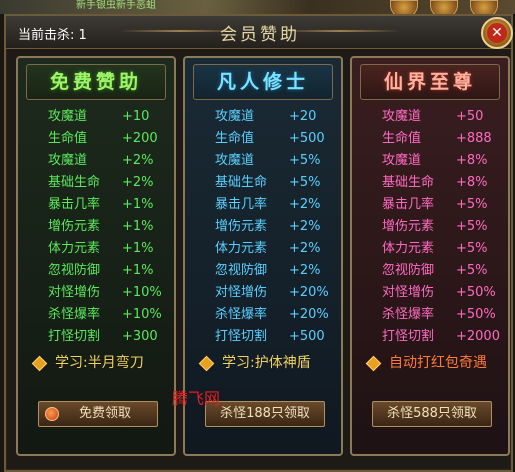 Image resolution: width=515 pixels, height=472 pixels. I want to click on stat-row: 对怪增伤 +10%, so click(100, 293).